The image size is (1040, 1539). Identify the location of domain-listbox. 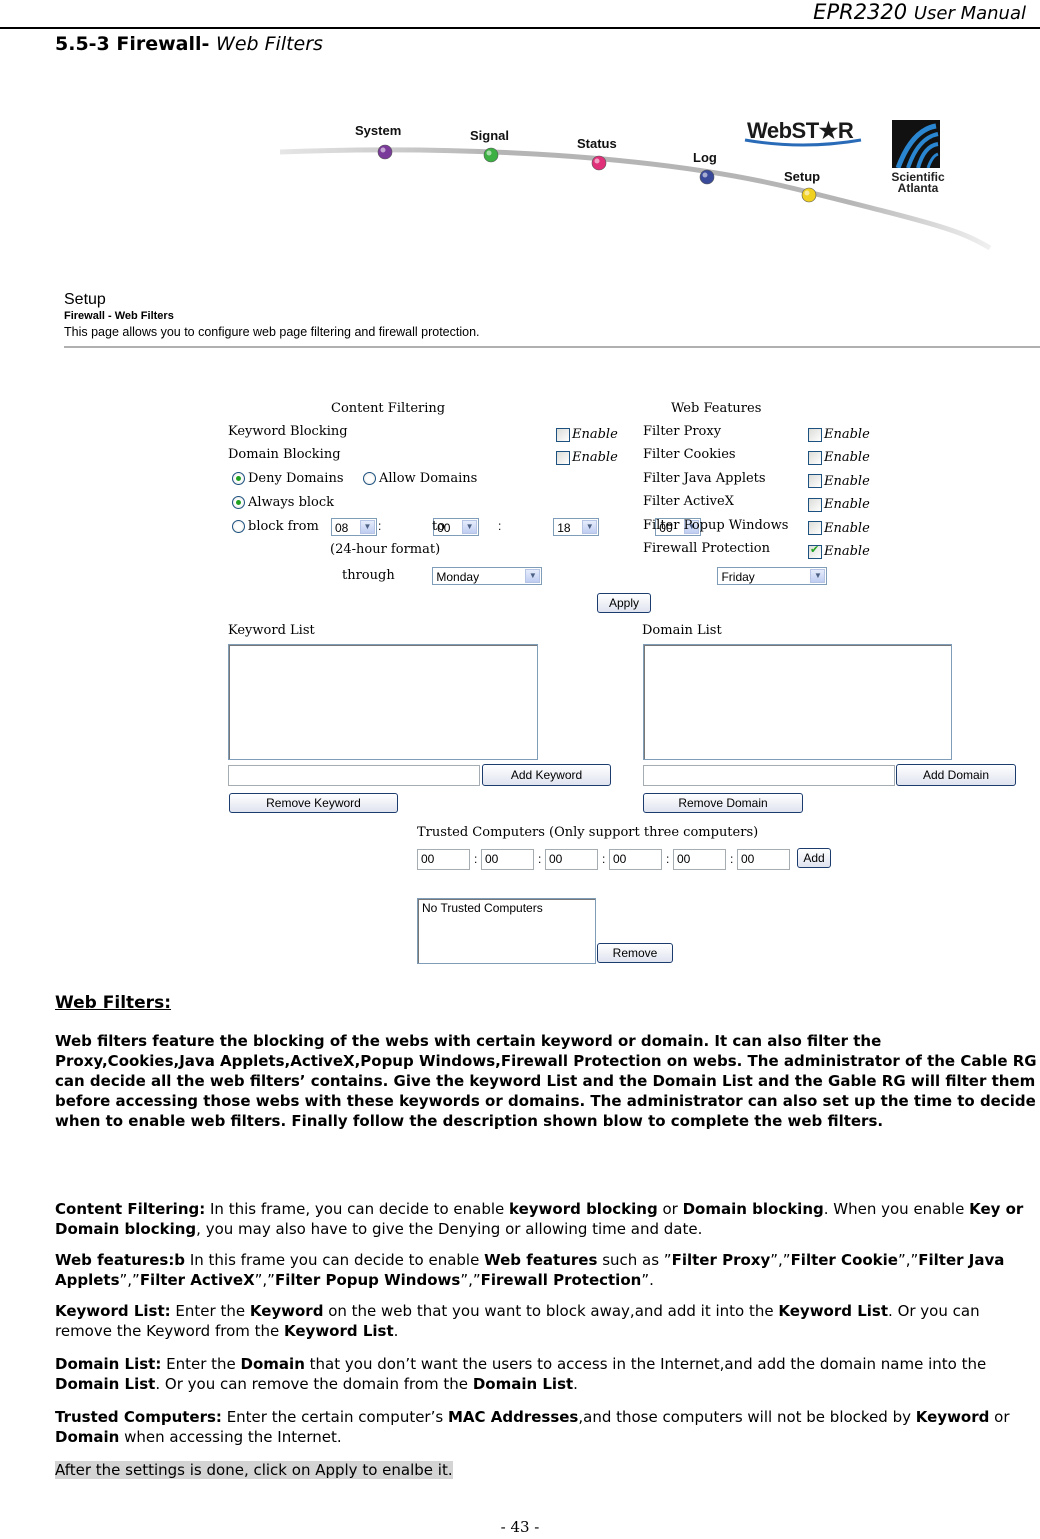
(797, 702).